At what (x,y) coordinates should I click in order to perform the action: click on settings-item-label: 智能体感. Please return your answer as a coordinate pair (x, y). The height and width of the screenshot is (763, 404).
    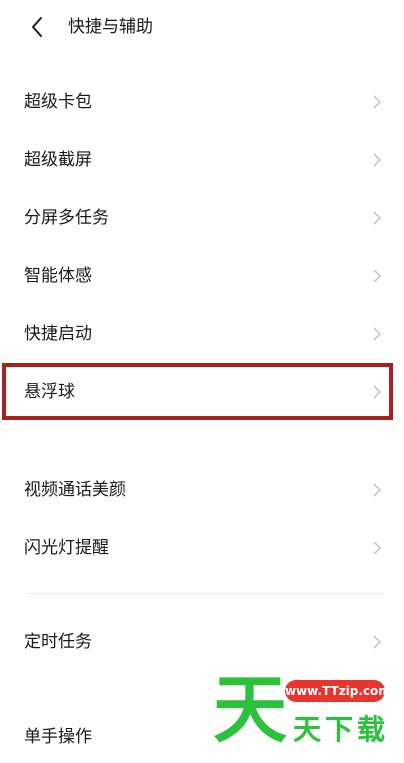
    Looking at the image, I should click on (58, 276).